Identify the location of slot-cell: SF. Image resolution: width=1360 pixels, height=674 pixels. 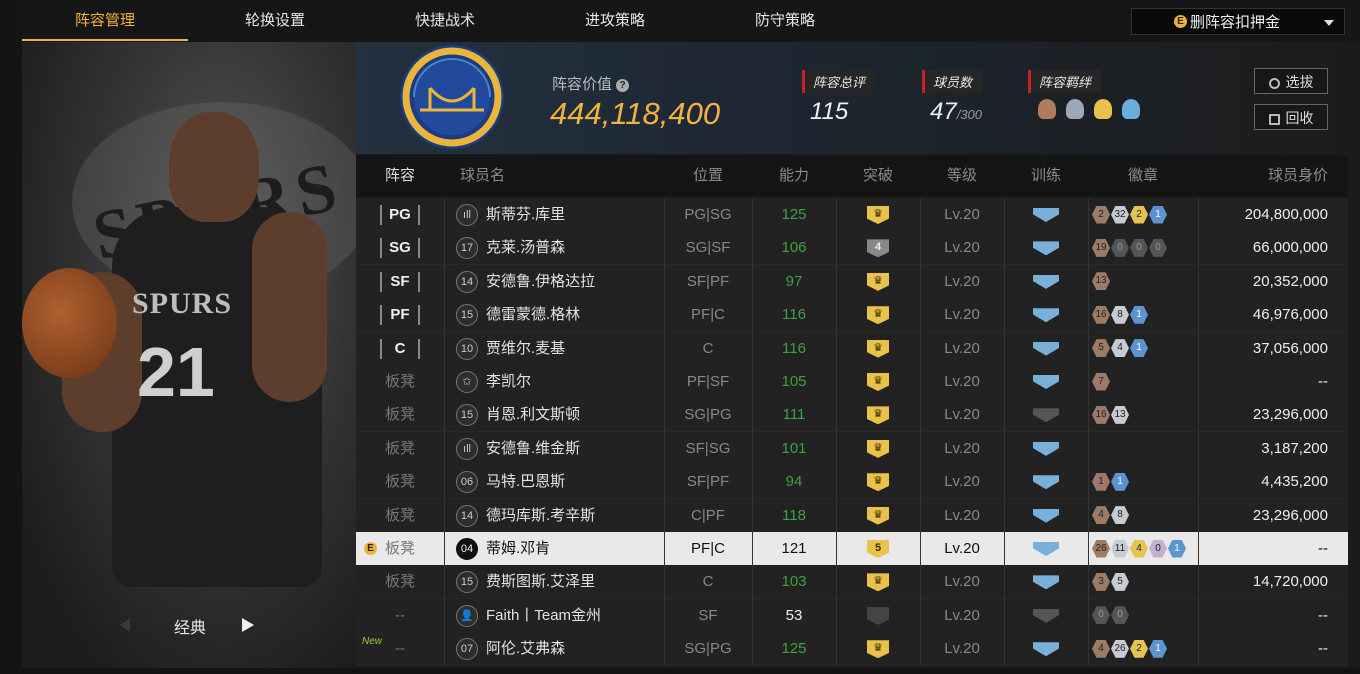
(400, 281).